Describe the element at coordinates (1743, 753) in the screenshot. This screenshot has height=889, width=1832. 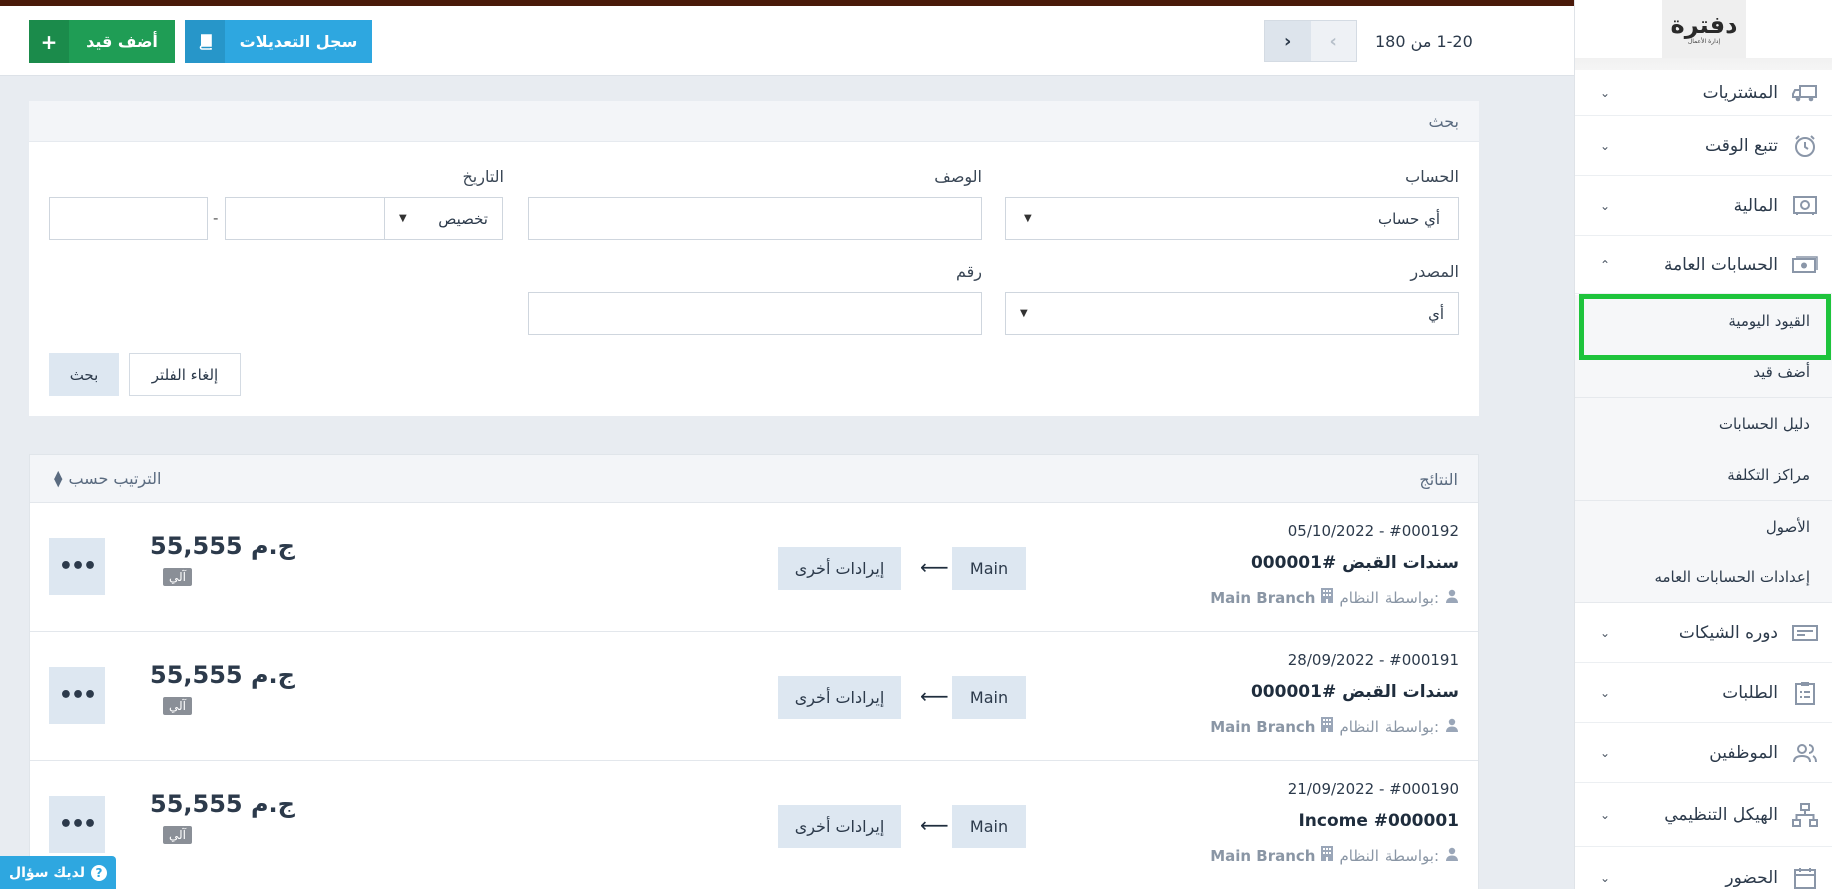
I see `sidebar-item-label: الموظفين` at that location.